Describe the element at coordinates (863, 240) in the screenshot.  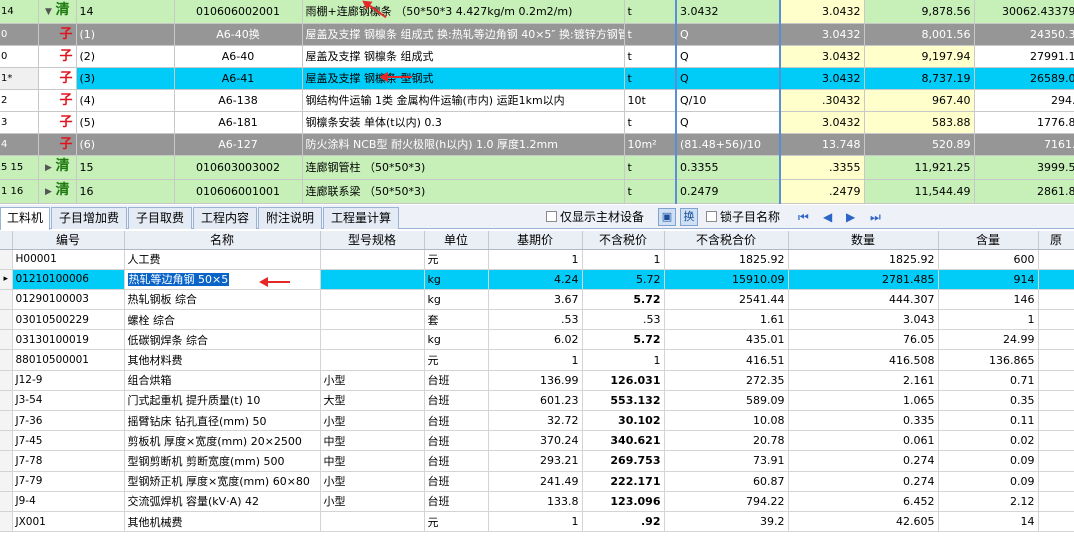
I see `column-header-quantity: 数量` at that location.